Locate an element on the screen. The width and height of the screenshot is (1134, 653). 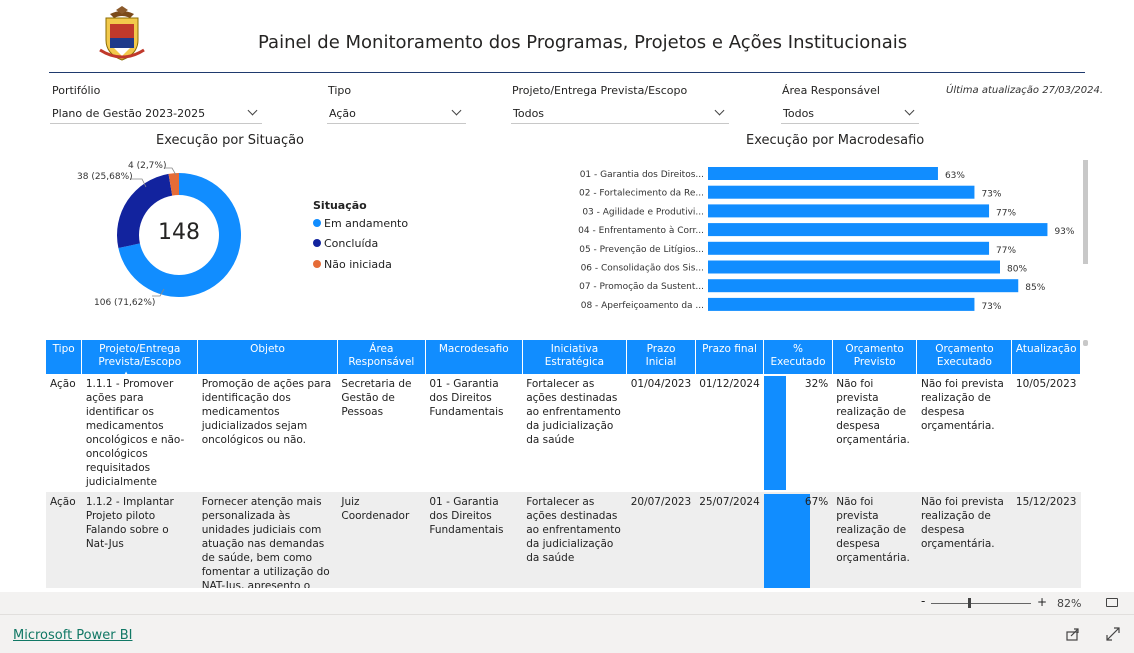
filter-dropdown-portfolio: Plano de Gestão 2023-2025 is located at coordinates (156, 114).